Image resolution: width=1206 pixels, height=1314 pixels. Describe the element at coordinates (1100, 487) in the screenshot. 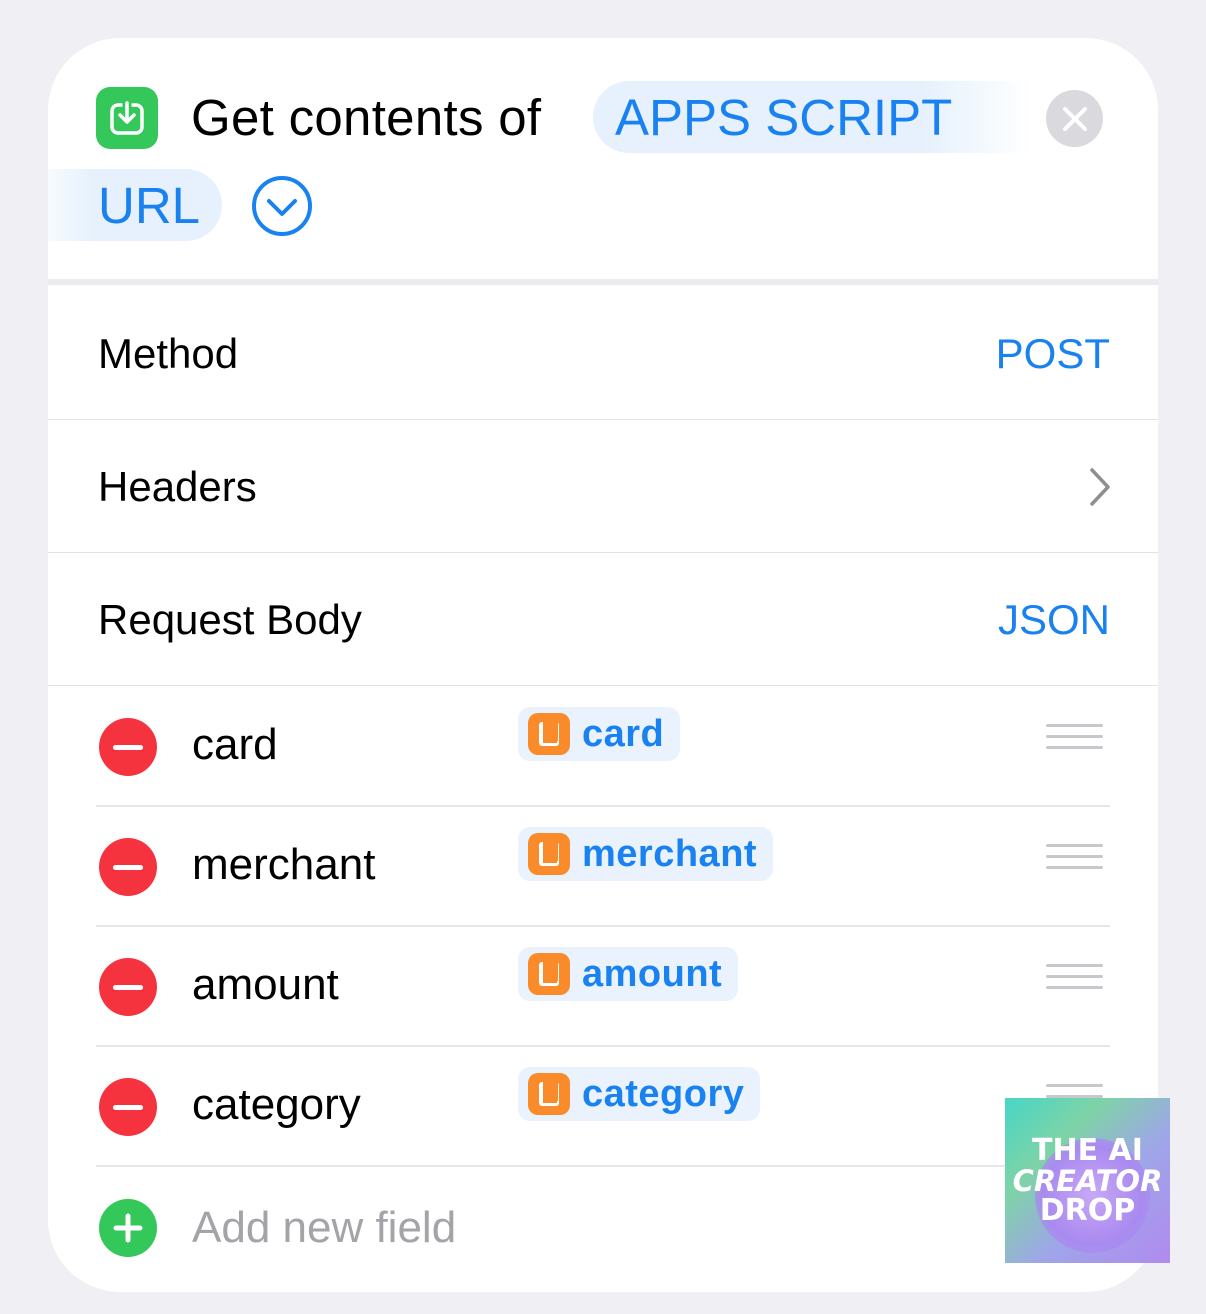

I see `chevron-right-icon` at that location.